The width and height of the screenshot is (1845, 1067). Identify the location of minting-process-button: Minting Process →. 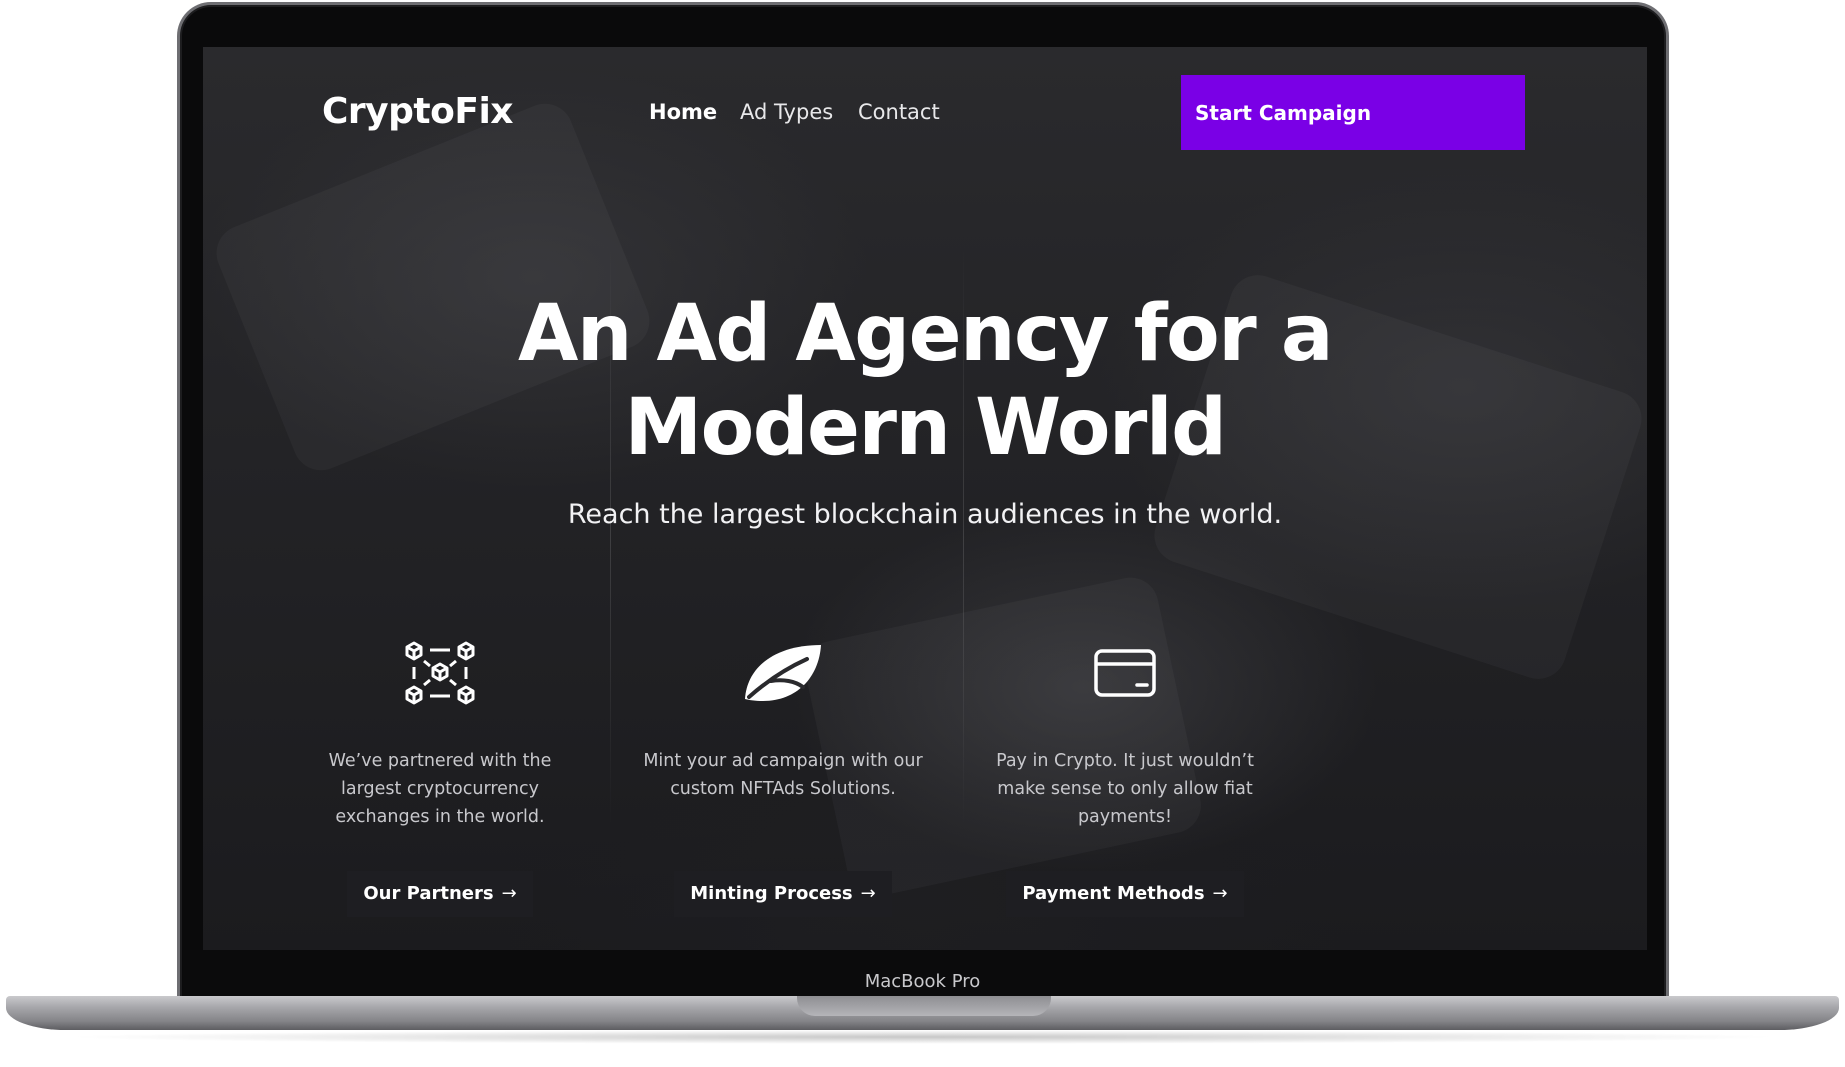
(783, 894).